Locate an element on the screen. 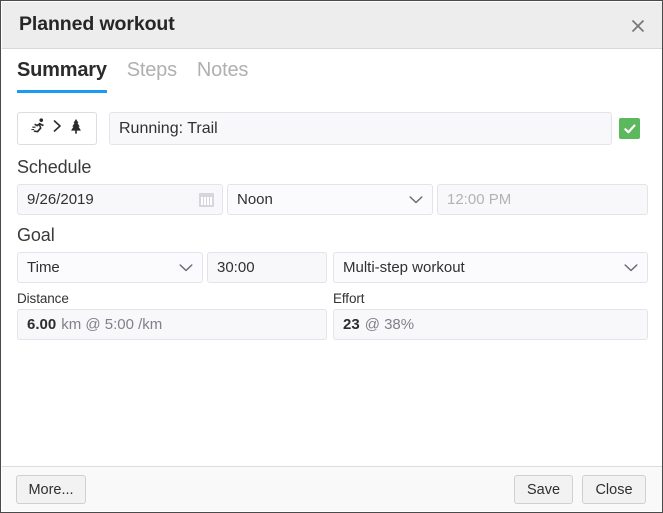 This screenshot has width=663, height=513. close-button: Close is located at coordinates (614, 489).